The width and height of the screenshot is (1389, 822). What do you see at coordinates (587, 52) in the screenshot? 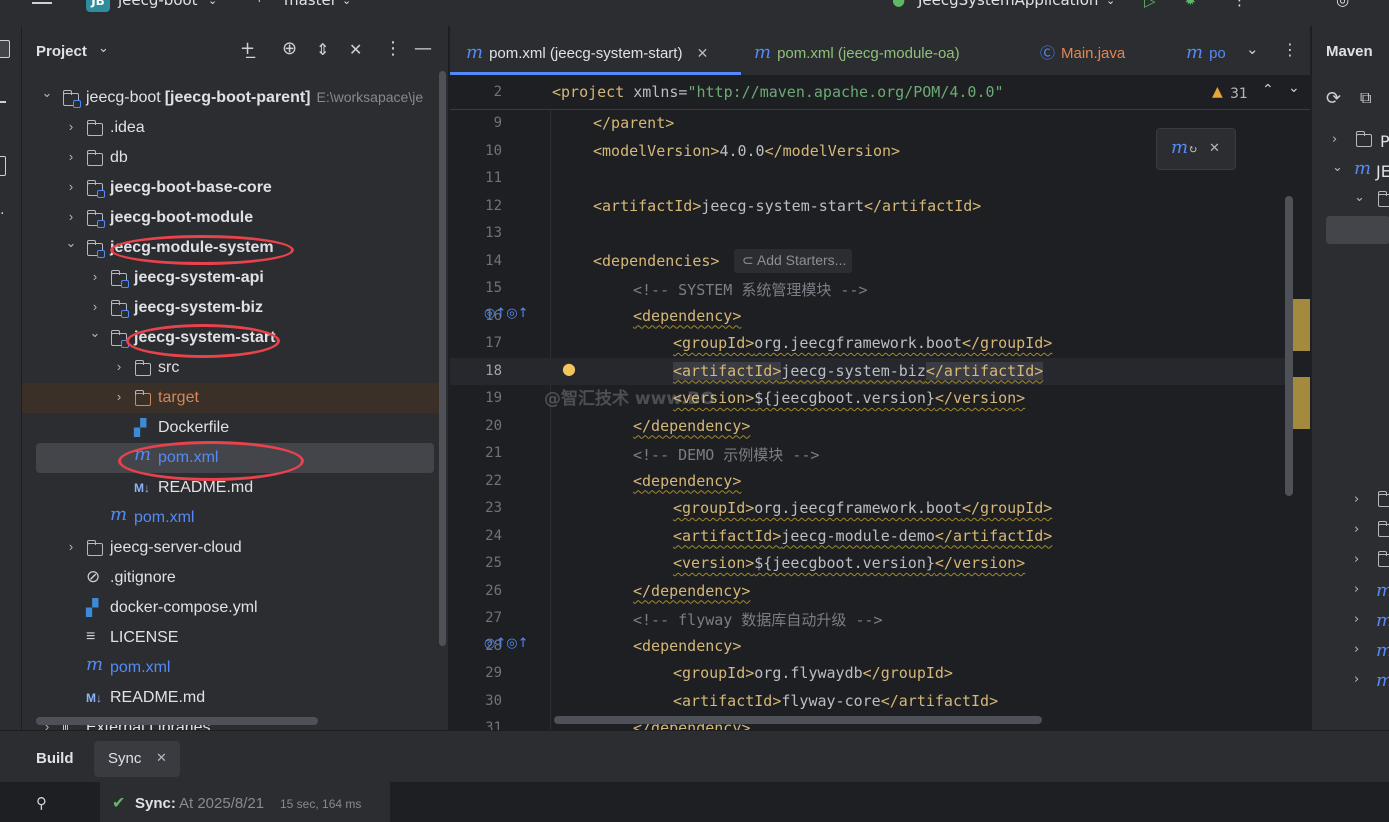
I see `tab-pom-system-start: m pom.xml (jeecg-system-start) ✕` at bounding box center [587, 52].